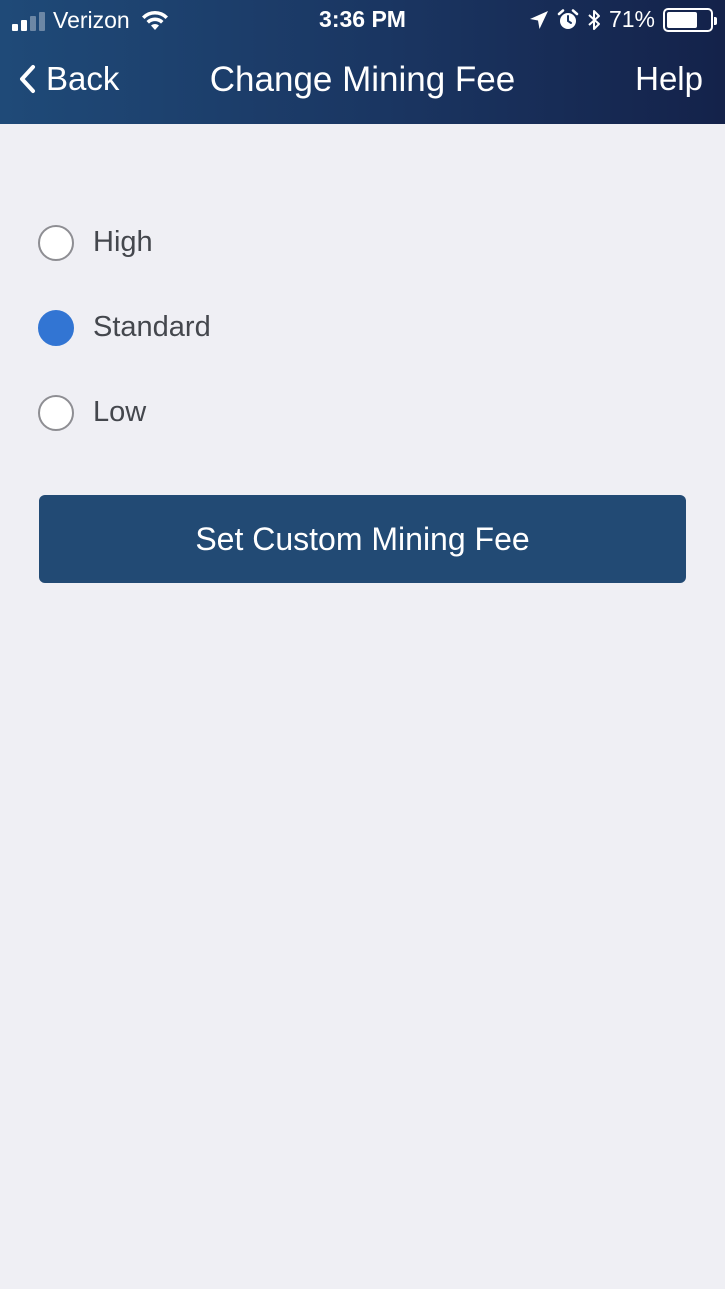 This screenshot has height=1289, width=725. I want to click on battery-icon, so click(690, 19).